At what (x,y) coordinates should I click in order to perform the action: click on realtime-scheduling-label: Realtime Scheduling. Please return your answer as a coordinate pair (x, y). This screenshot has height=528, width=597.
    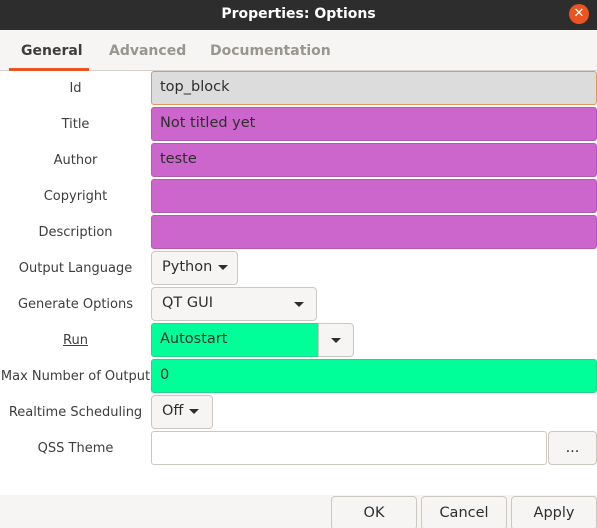
    Looking at the image, I should click on (75, 412).